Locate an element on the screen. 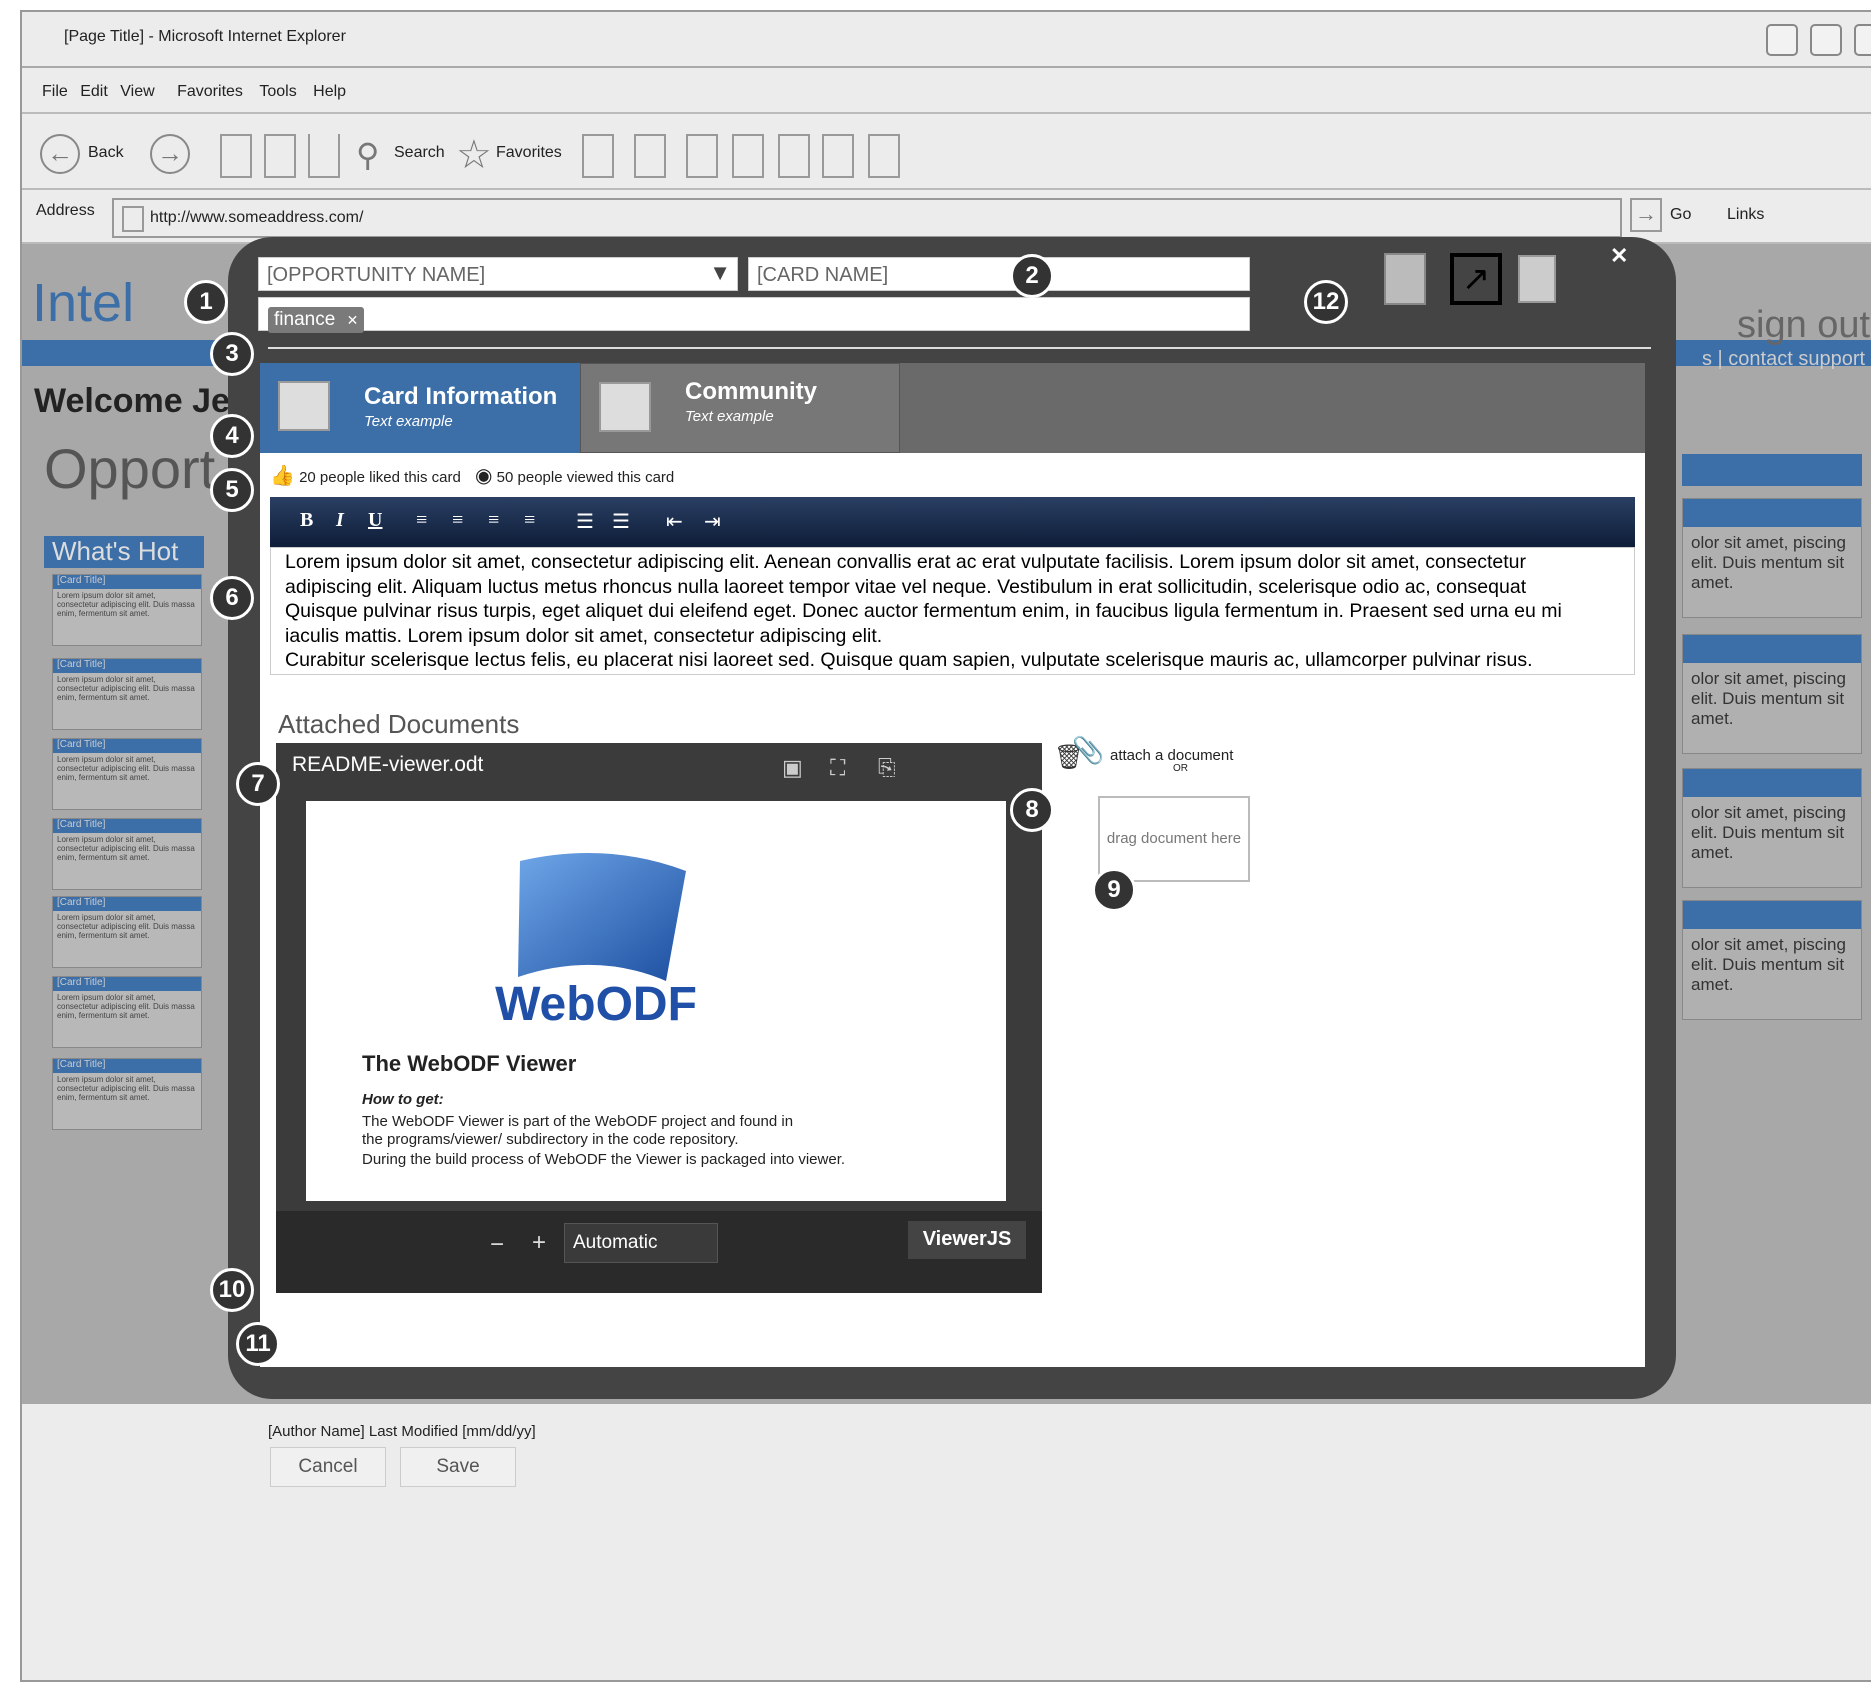 The width and height of the screenshot is (1871, 1682). toolbar: ← Back → ⚲ Search ☆ Favorites is located at coordinates (946, 152).